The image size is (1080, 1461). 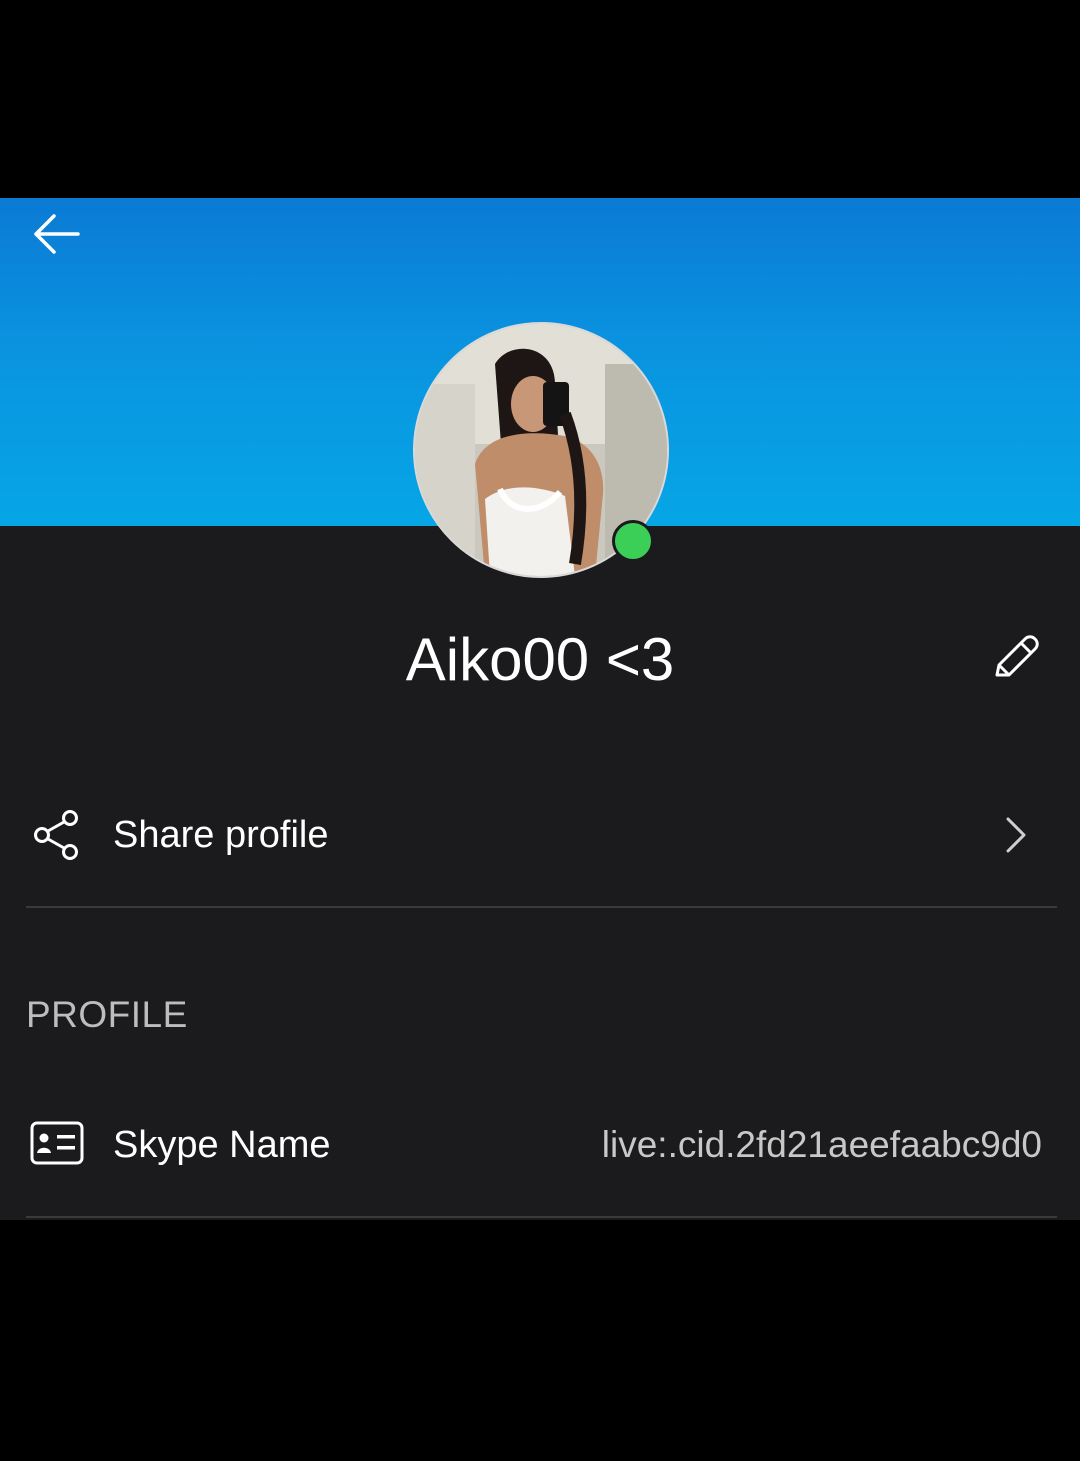 I want to click on back-button, so click(x=56, y=234).